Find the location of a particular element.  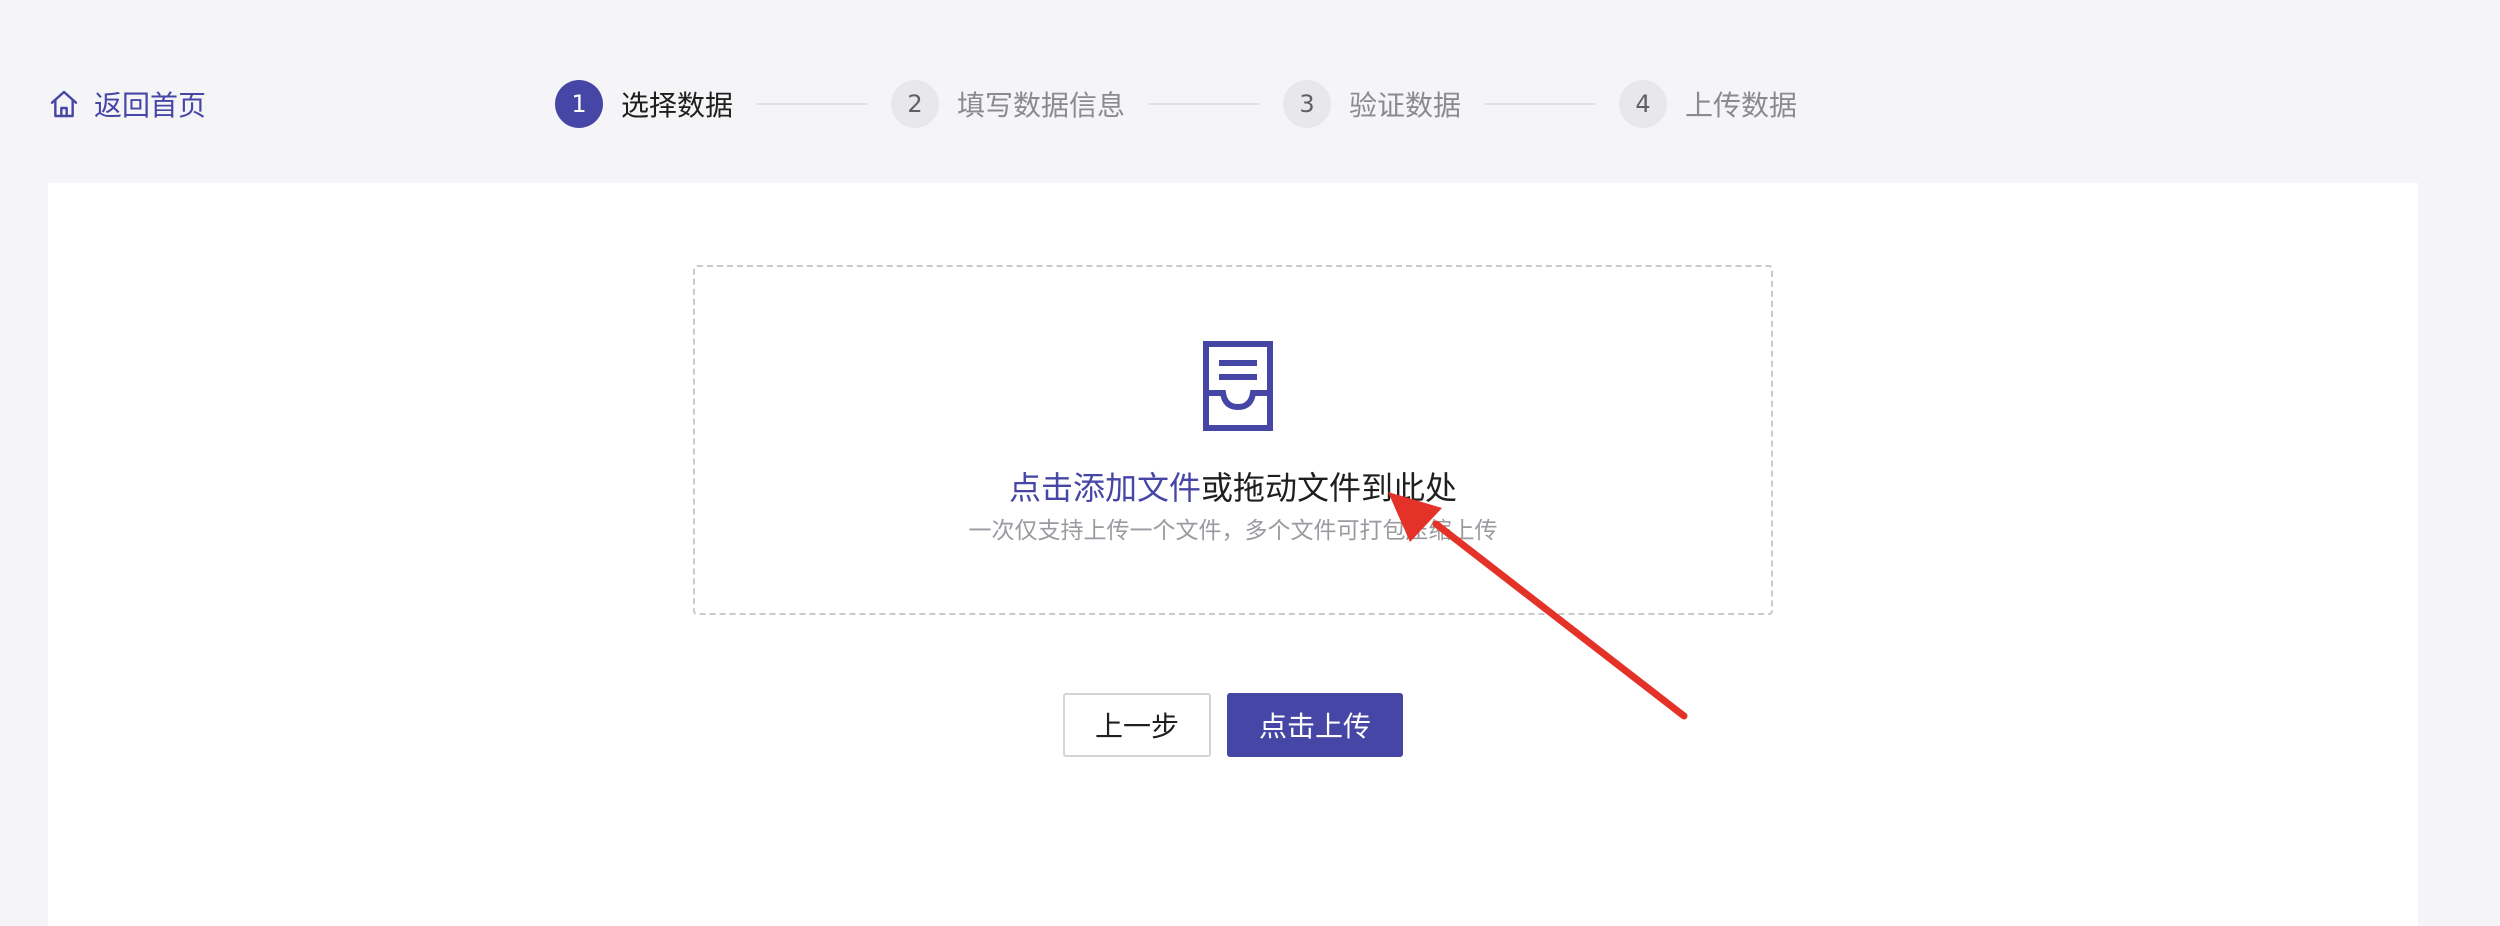

step-label: 上传数据 is located at coordinates (1741, 105).